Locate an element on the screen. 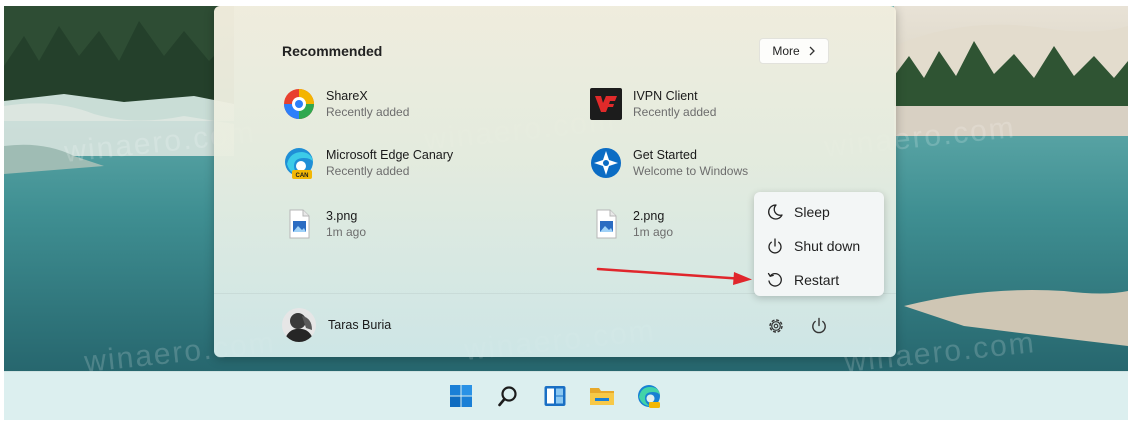 The height and width of the screenshot is (423, 1128). item-name: 3.png is located at coordinates (342, 216).